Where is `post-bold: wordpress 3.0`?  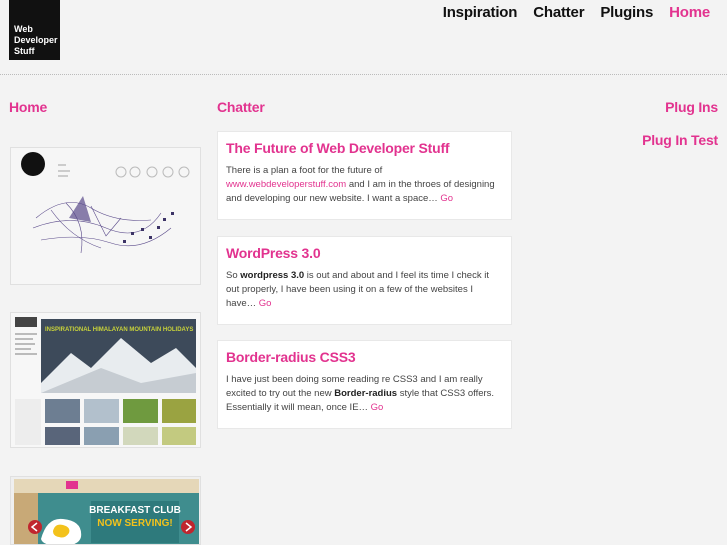
post-bold: wordpress 3.0 is located at coordinates (272, 275).